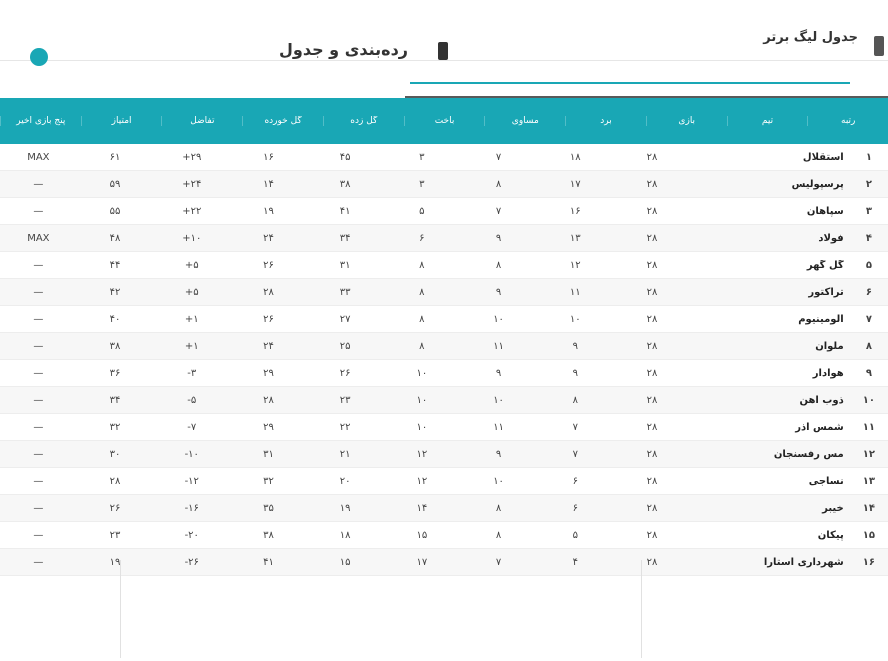 The width and height of the screenshot is (888, 661). Describe the element at coordinates (444, 454) in the screenshot. I see `table-row: — ۳۰ -۱۰ ۳۱ ۲۱ ۱۲ ۹ ۷ ۲۸ مس رفسنجان ۱۲` at that location.